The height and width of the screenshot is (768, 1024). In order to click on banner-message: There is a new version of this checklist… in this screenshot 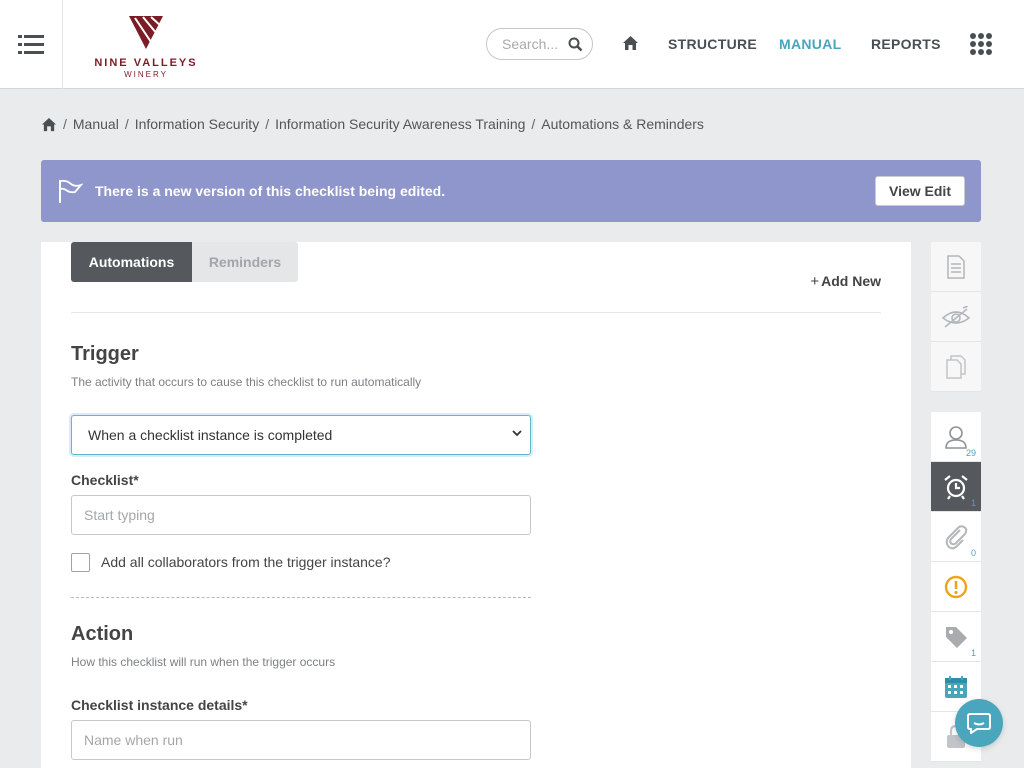, I will do `click(270, 191)`.